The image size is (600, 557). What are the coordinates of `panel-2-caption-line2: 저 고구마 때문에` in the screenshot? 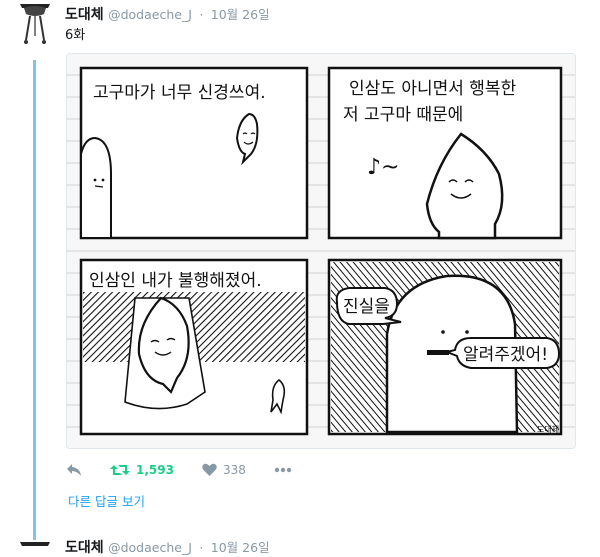 It's located at (403, 115).